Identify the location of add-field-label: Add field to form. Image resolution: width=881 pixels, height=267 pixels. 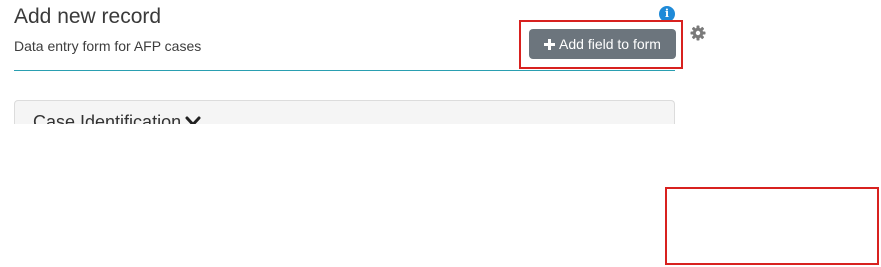
(610, 44).